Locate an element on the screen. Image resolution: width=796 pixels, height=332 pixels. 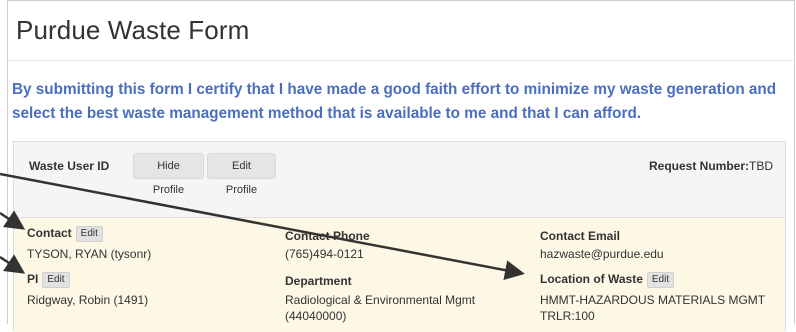
pi-edit-button: Edit is located at coordinates (56, 280).